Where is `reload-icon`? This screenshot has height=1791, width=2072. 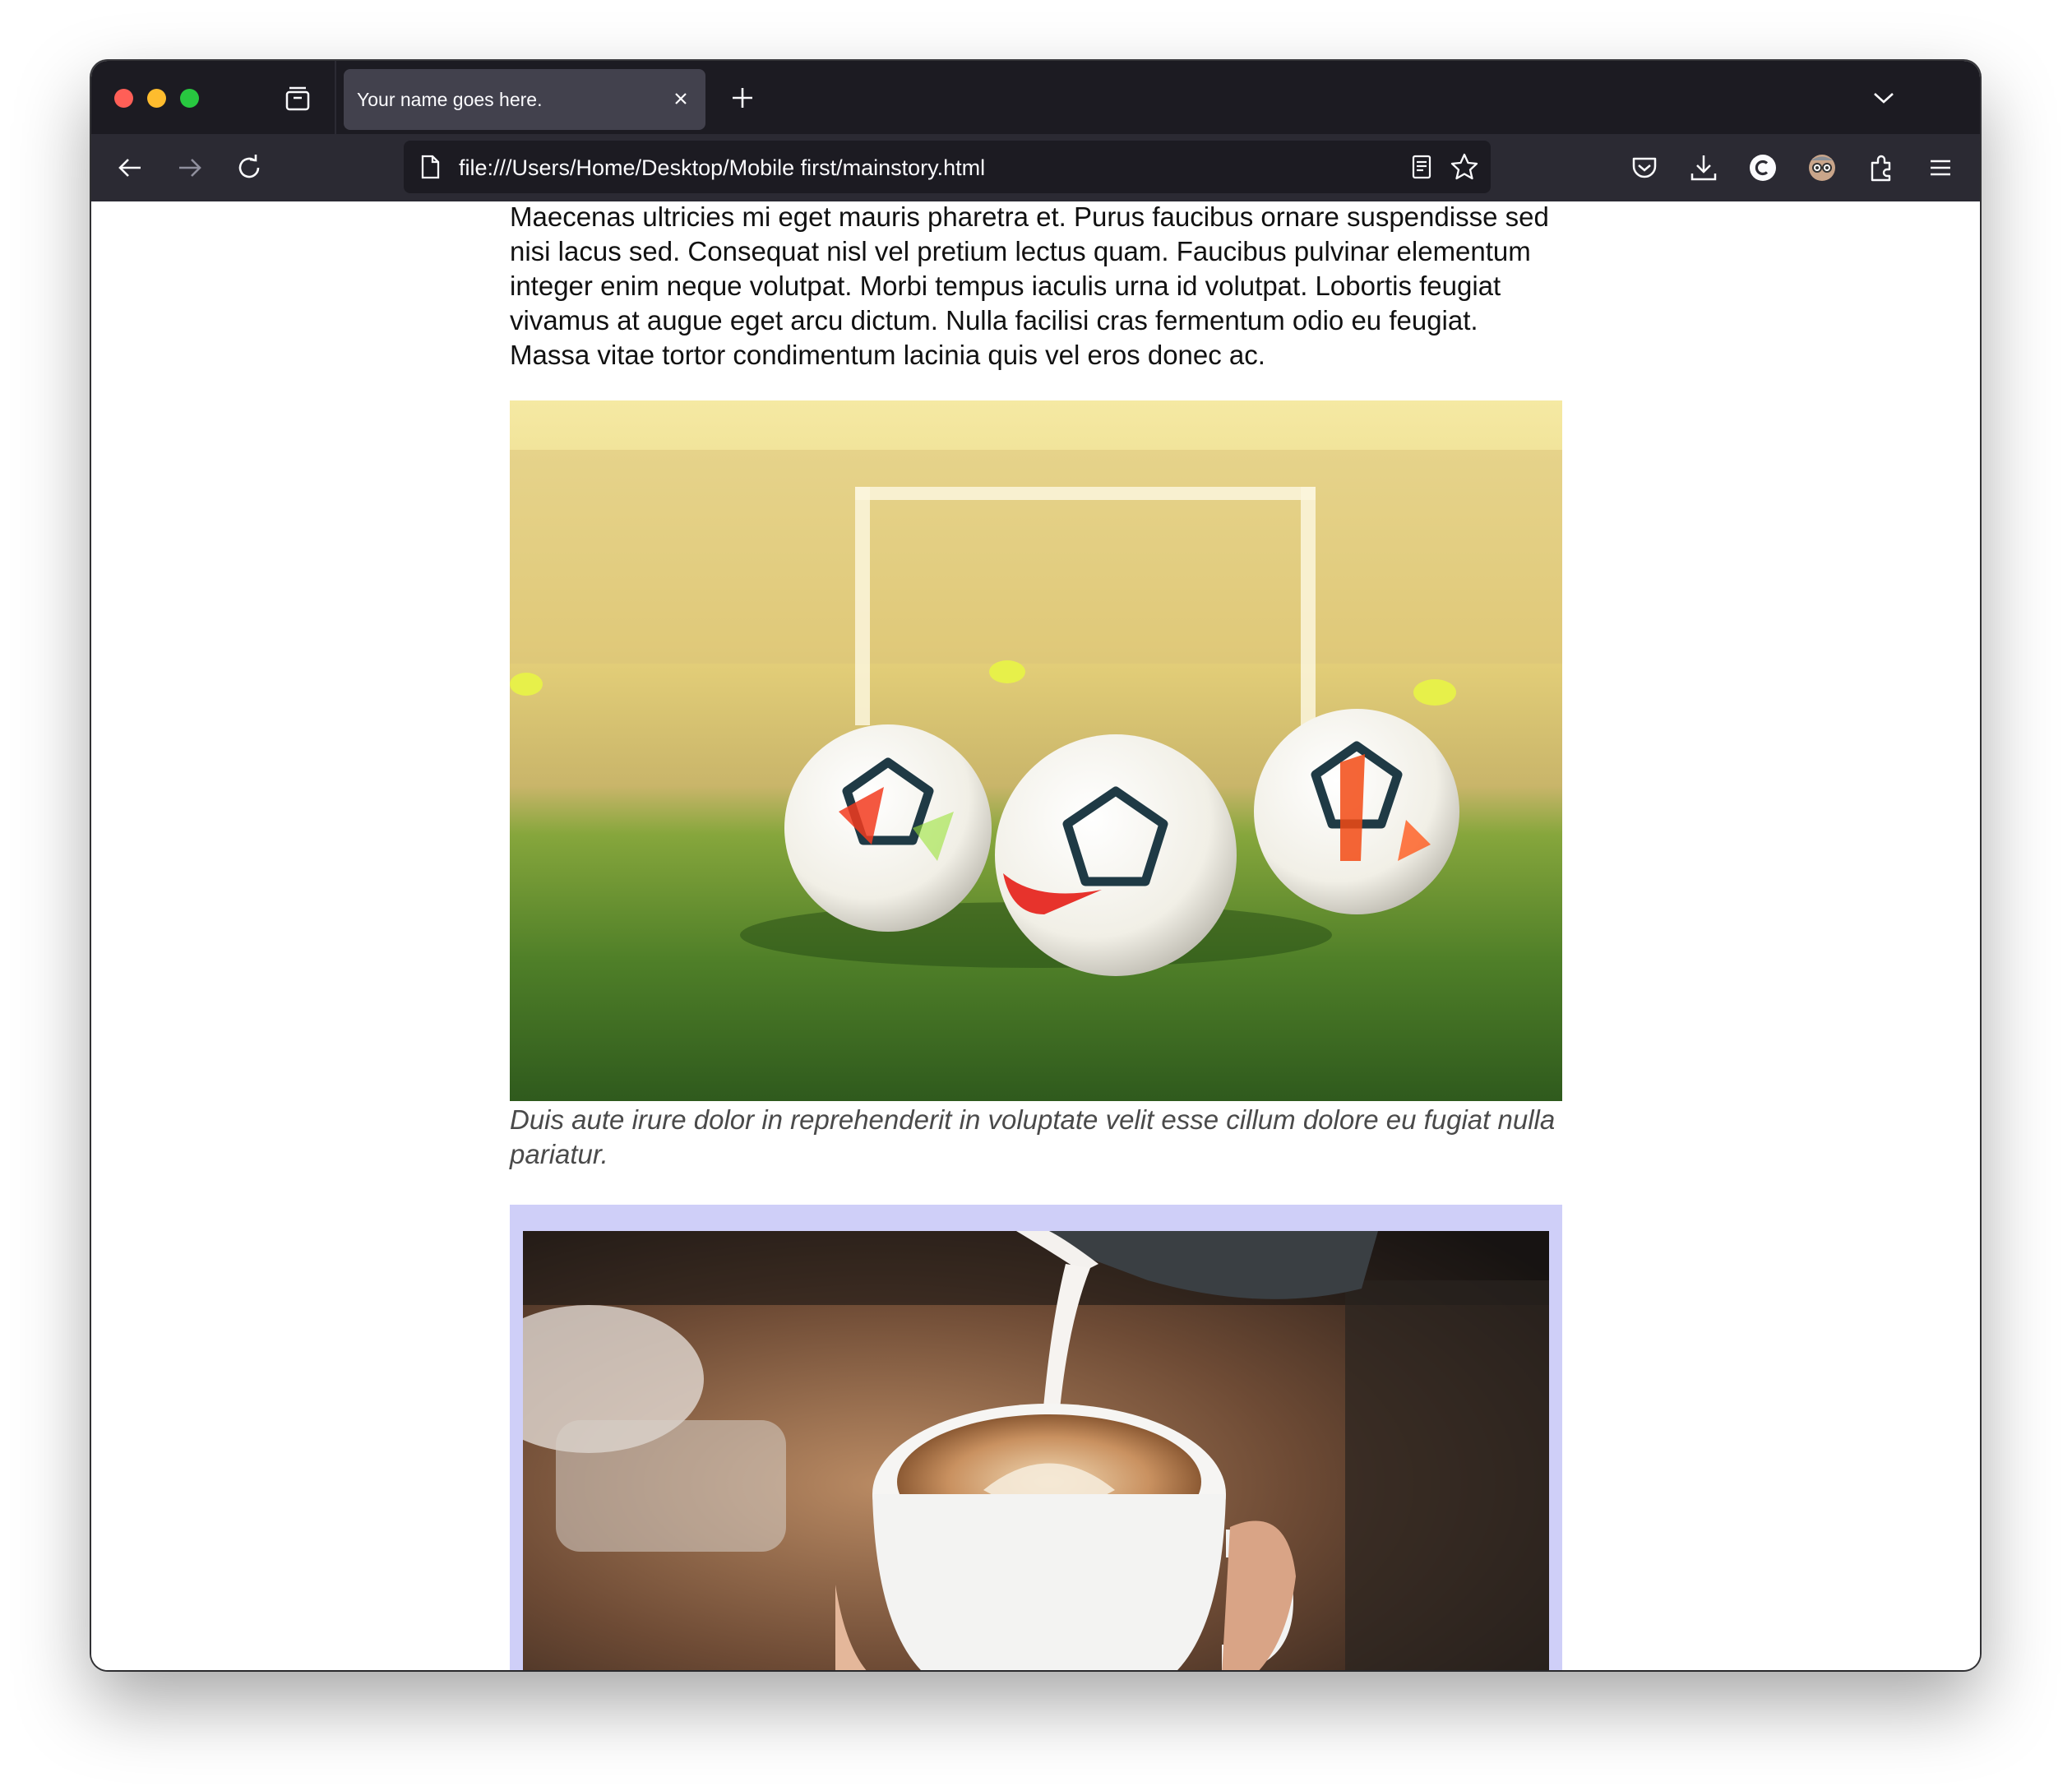 reload-icon is located at coordinates (249, 167).